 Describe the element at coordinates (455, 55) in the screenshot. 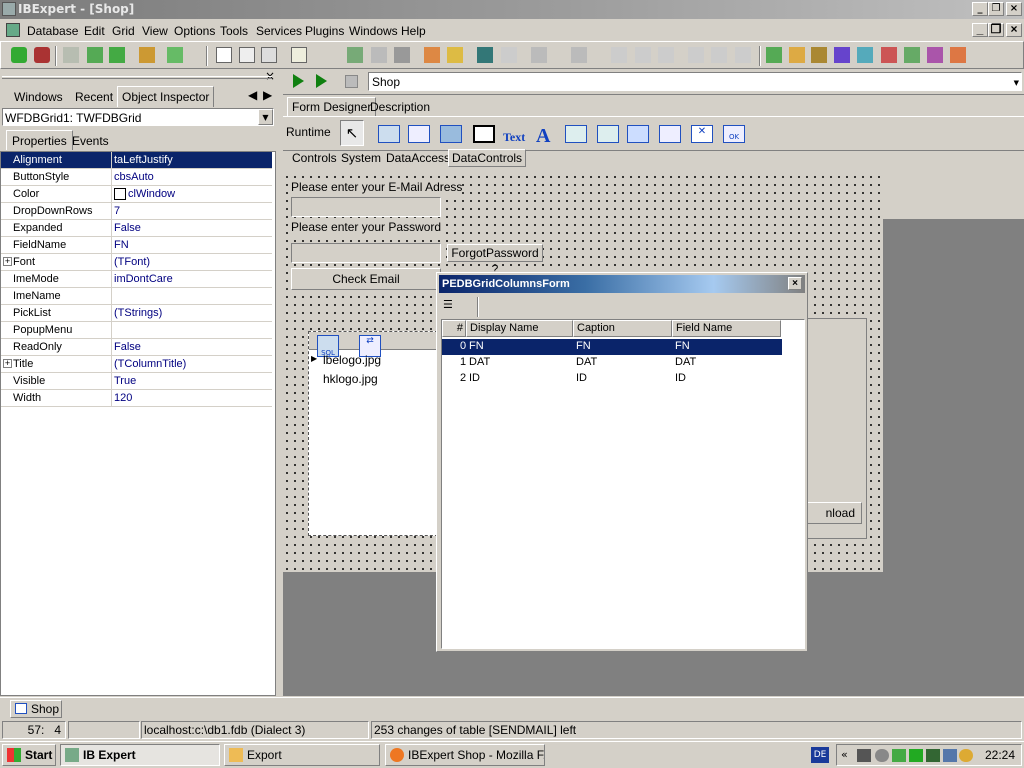

I see `key-icon` at that location.